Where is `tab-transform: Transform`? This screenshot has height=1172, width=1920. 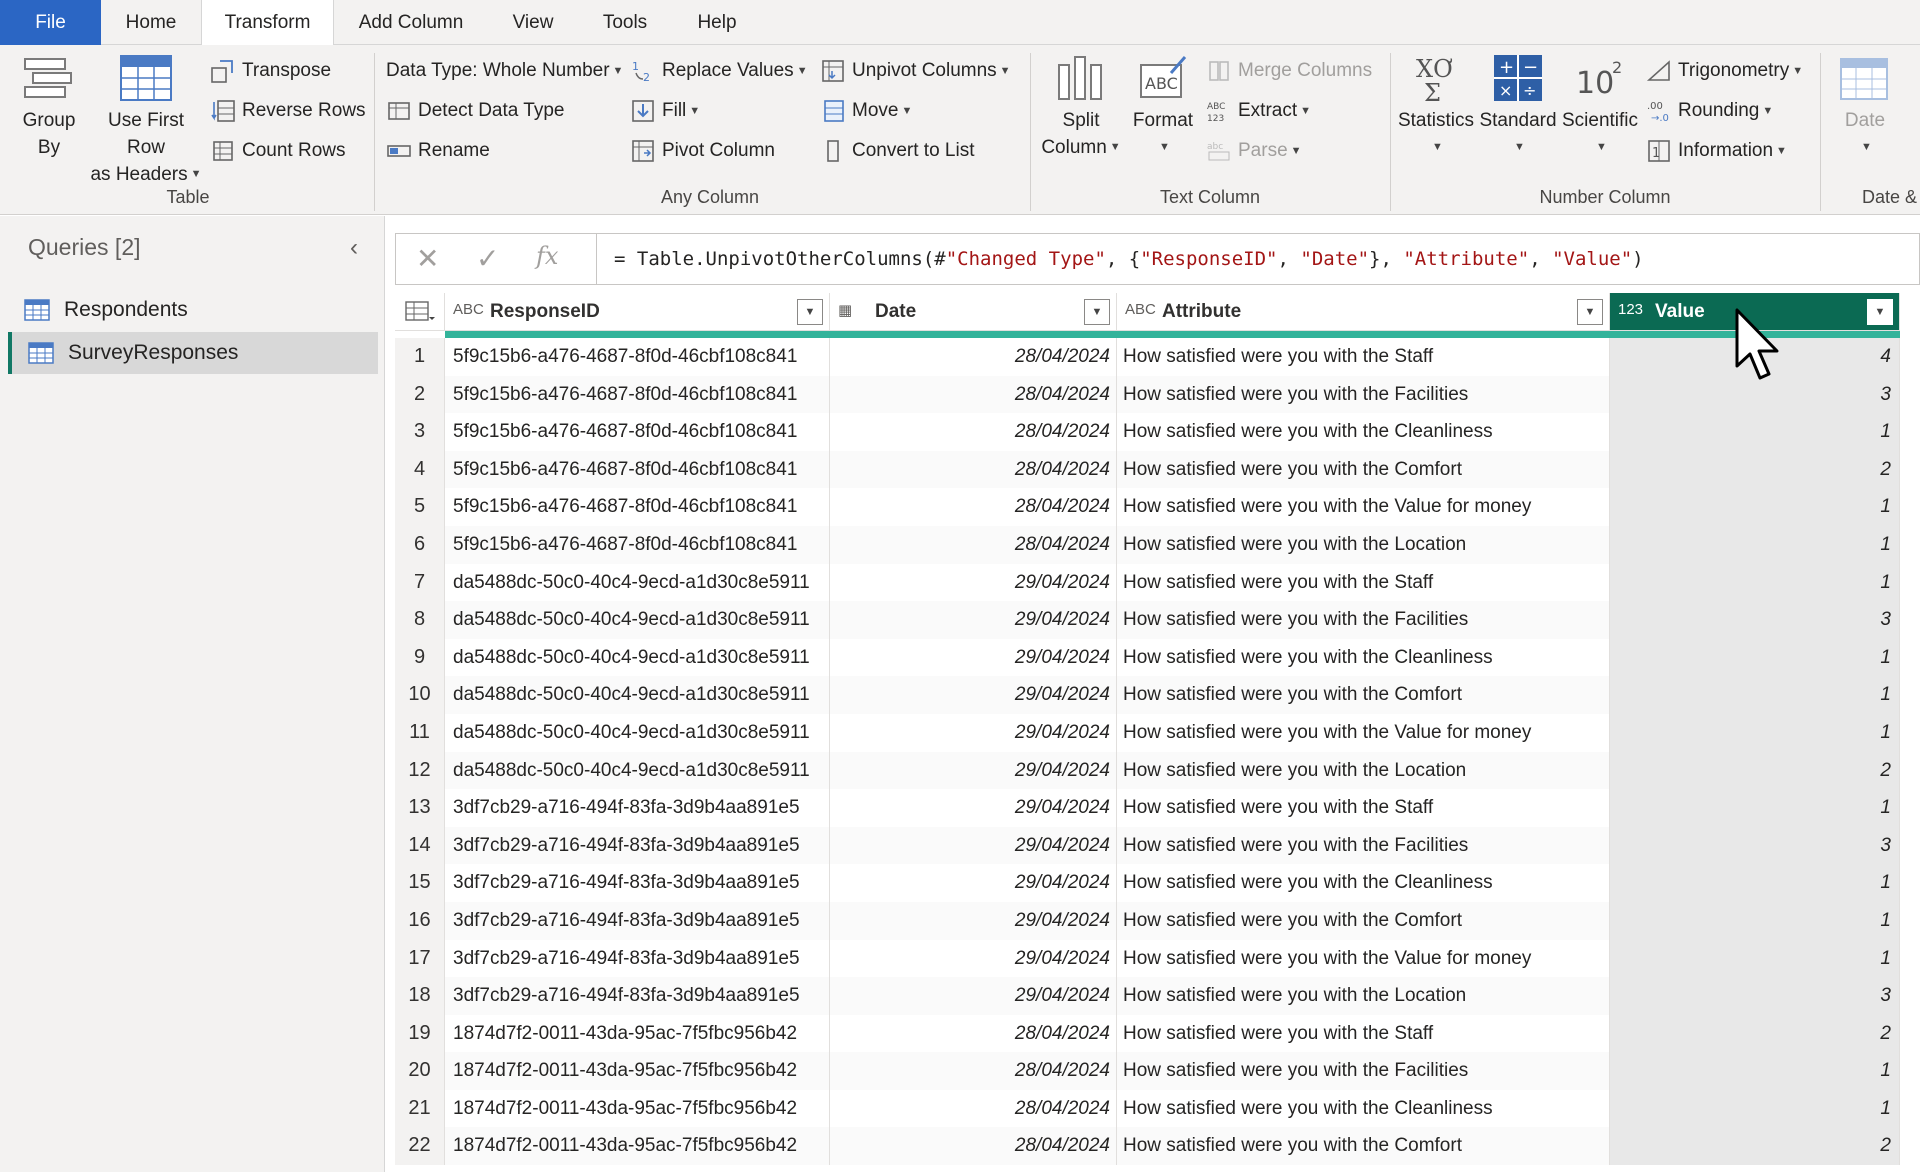
tab-transform: Transform is located at coordinates (267, 23).